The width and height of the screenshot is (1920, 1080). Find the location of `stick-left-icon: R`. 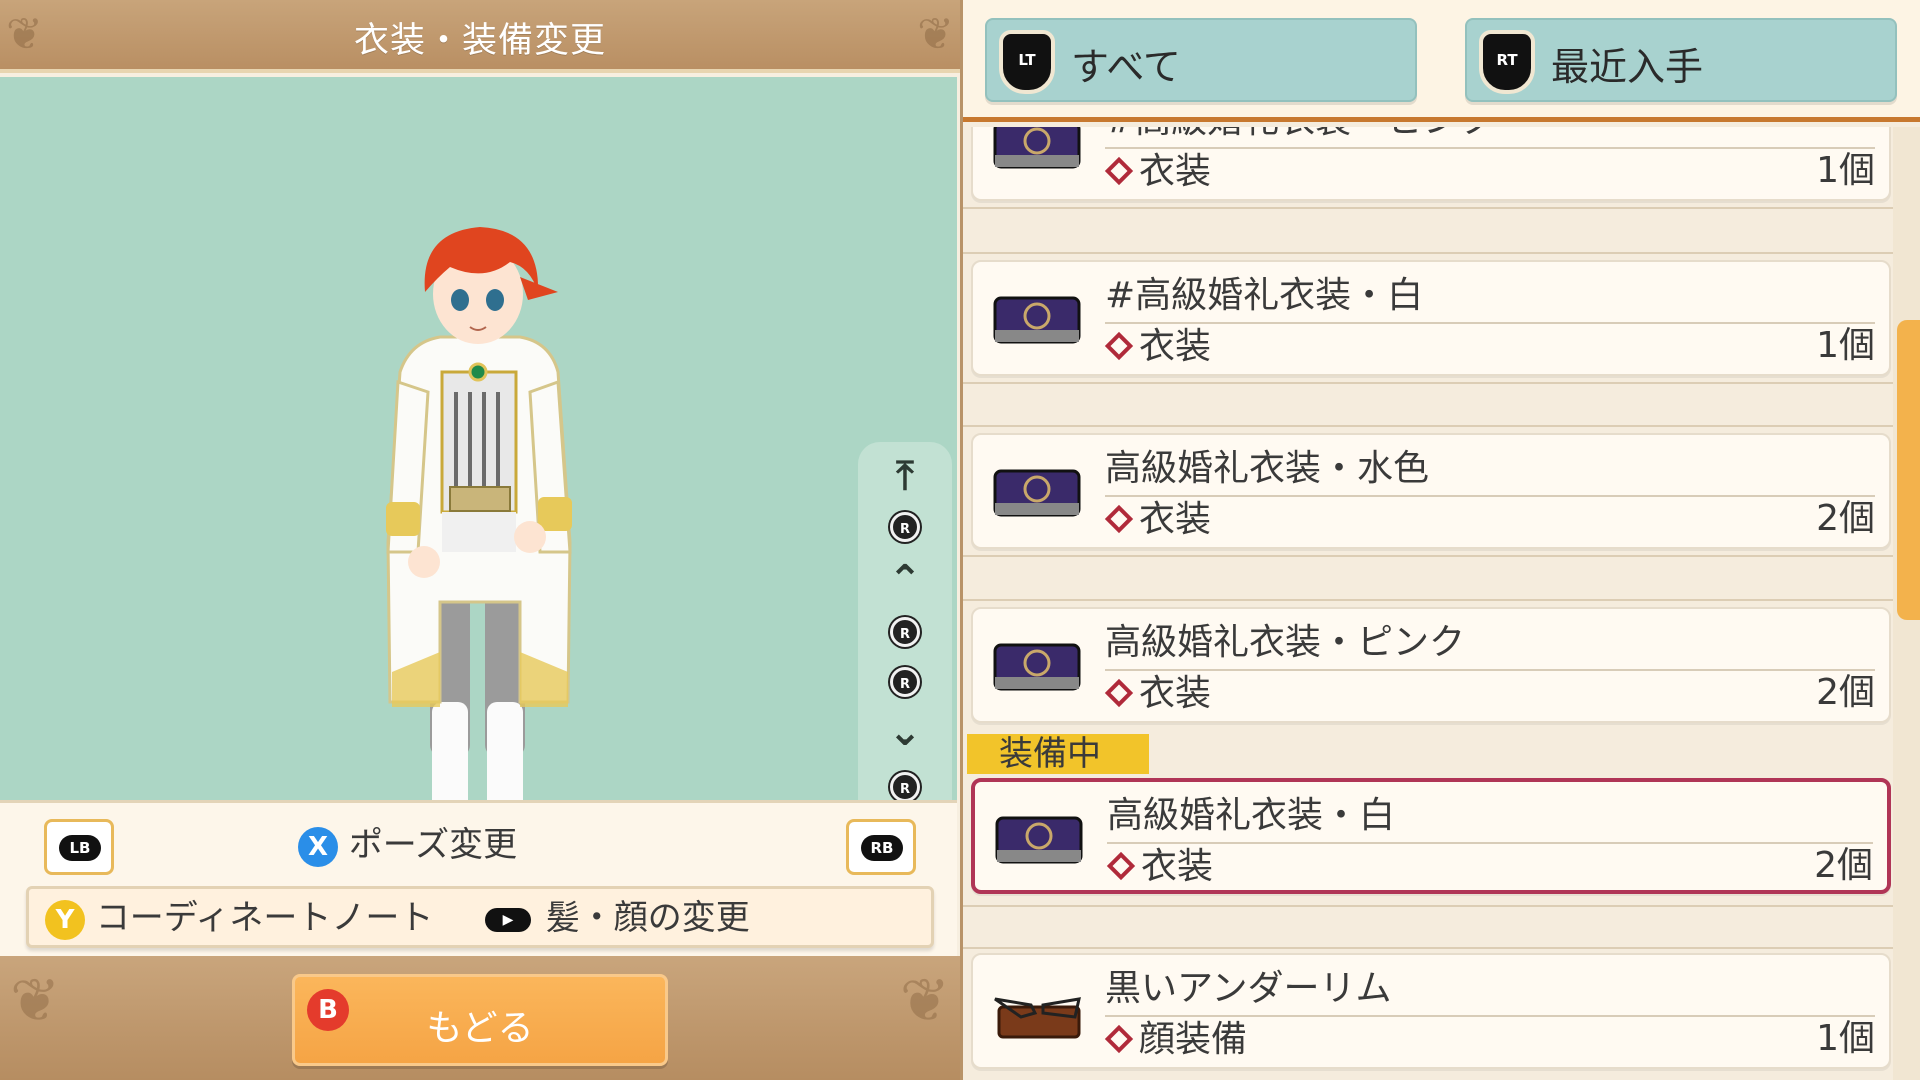

stick-left-icon: R is located at coordinates (905, 632).